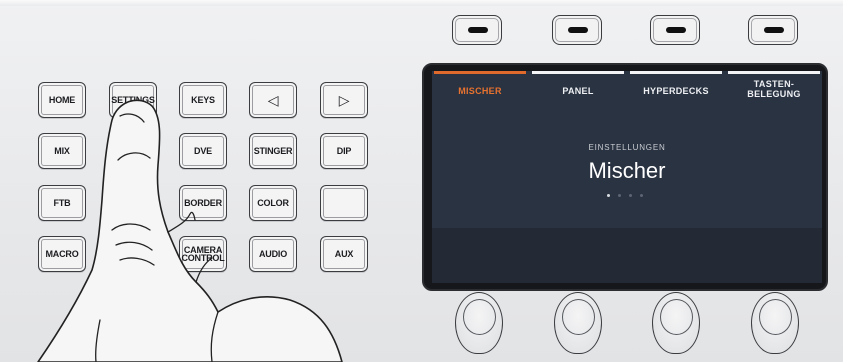 The height and width of the screenshot is (362, 843). What do you see at coordinates (133, 151) in the screenshot?
I see `wipe-button` at bounding box center [133, 151].